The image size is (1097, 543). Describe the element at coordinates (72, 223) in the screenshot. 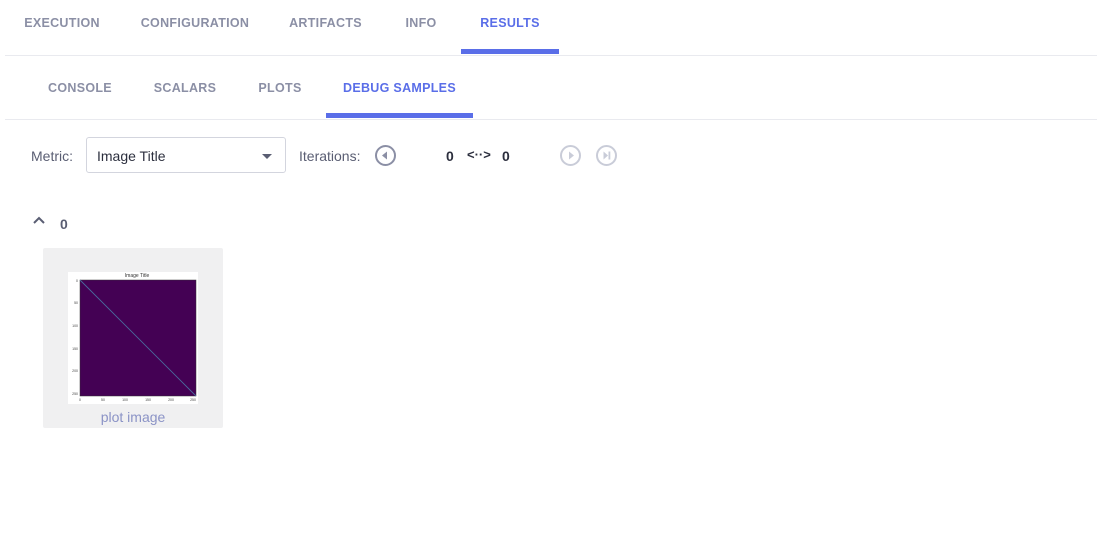

I see `iteration-group-header: 0` at that location.